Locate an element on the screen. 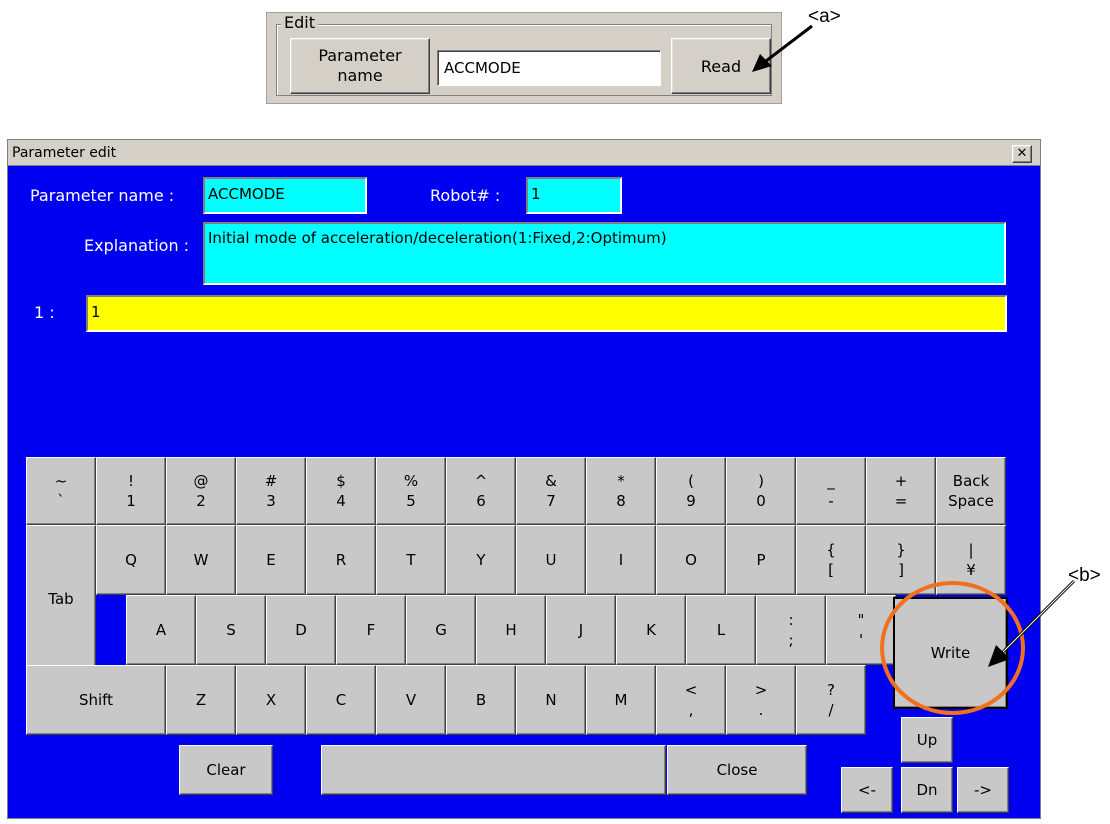 The image size is (1110, 824). key-g: G is located at coordinates (441, 630).